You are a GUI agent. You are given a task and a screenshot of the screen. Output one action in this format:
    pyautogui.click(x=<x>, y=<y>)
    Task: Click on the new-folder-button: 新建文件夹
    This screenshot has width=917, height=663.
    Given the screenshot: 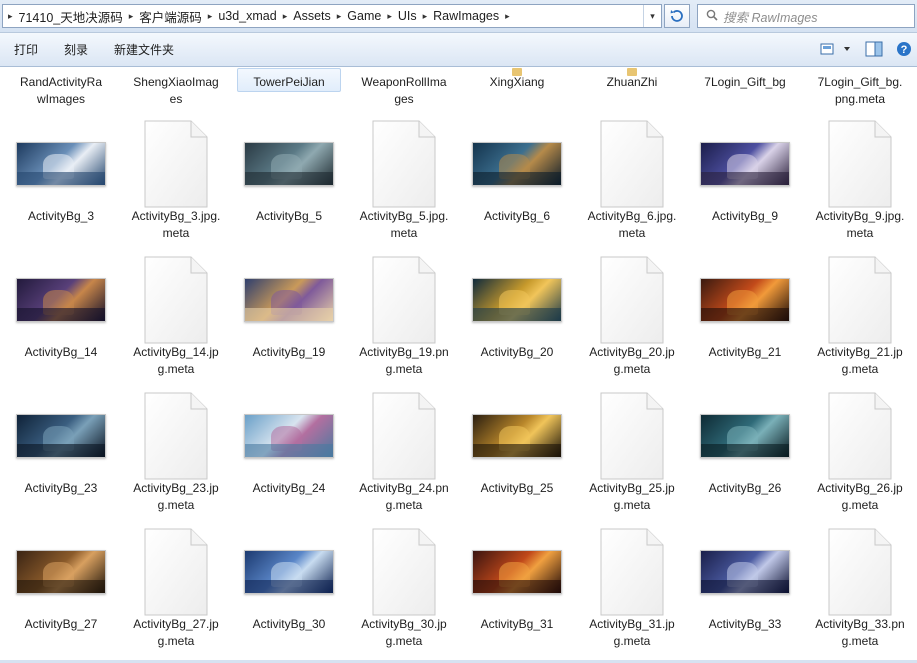 What is the action you would take?
    pyautogui.click(x=144, y=50)
    